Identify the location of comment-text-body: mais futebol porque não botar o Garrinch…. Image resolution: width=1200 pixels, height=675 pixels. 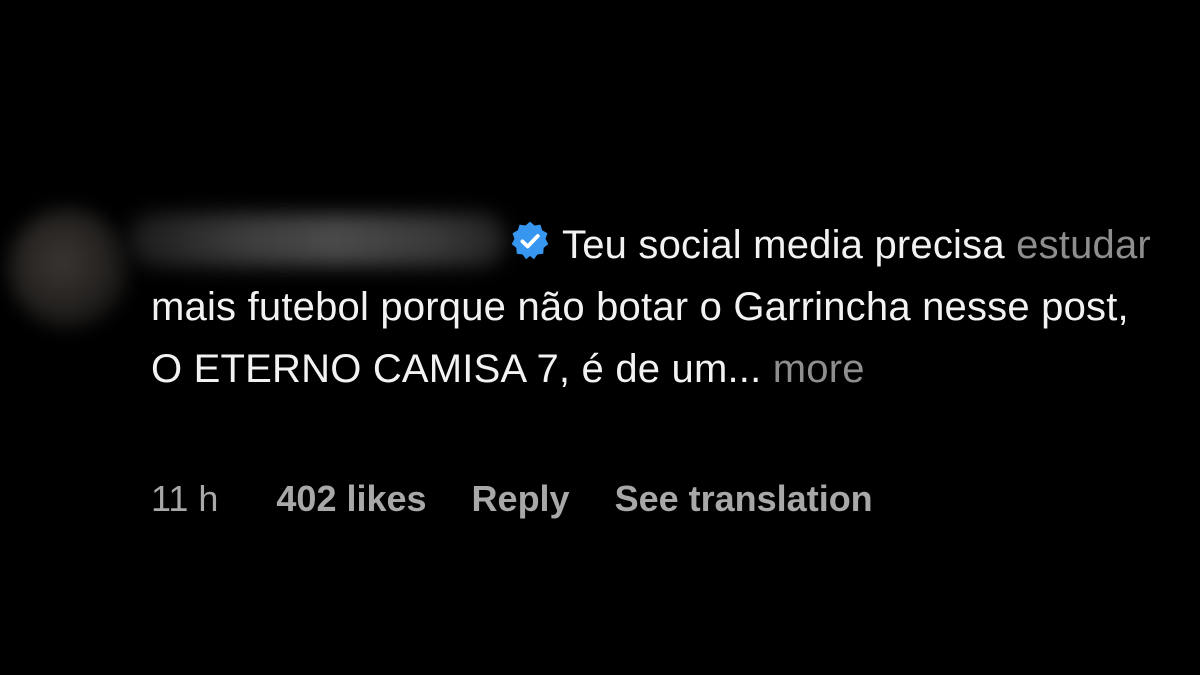
(640, 338).